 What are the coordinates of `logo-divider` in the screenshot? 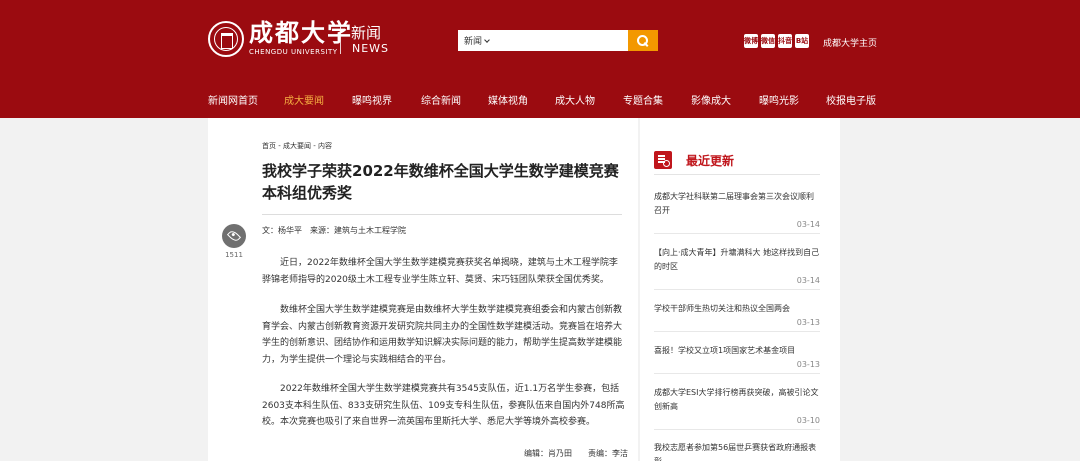 It's located at (340, 40).